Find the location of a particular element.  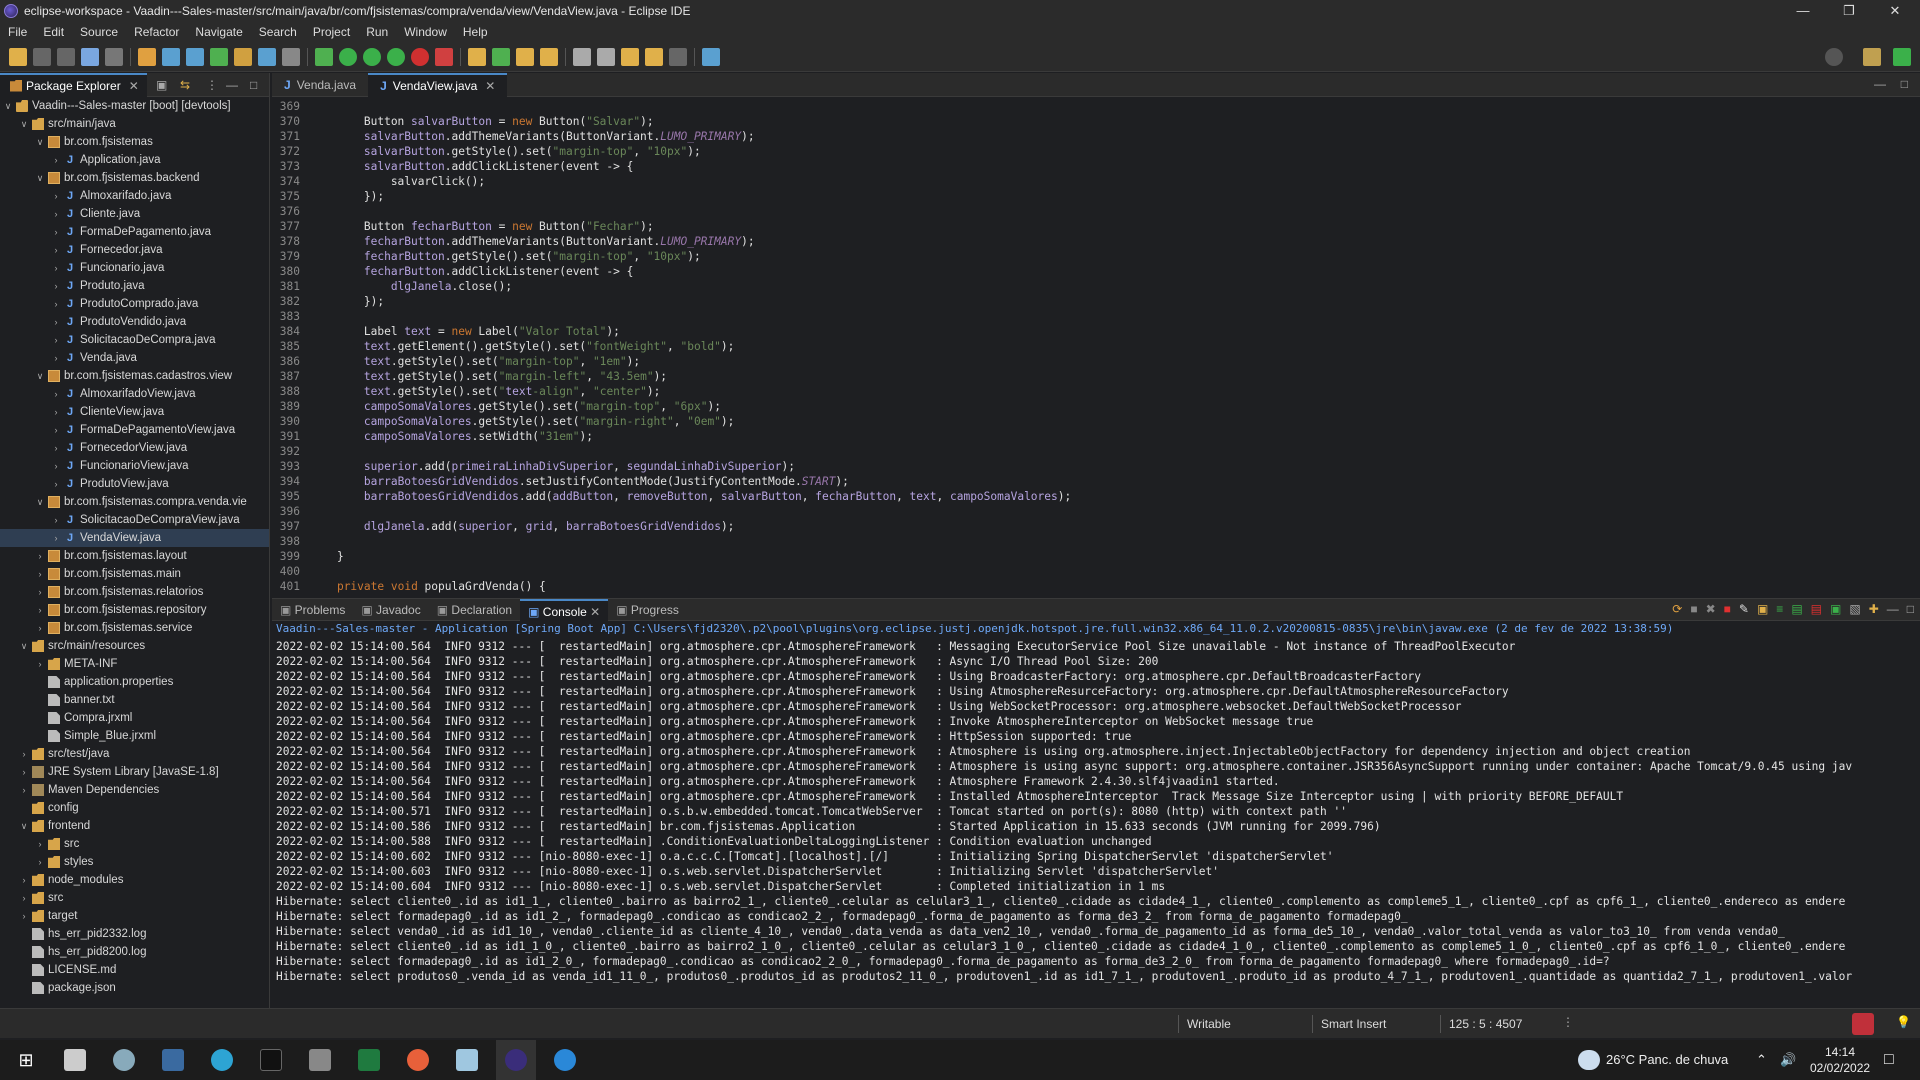

close-tab-icon: ✕ is located at coordinates (490, 86).